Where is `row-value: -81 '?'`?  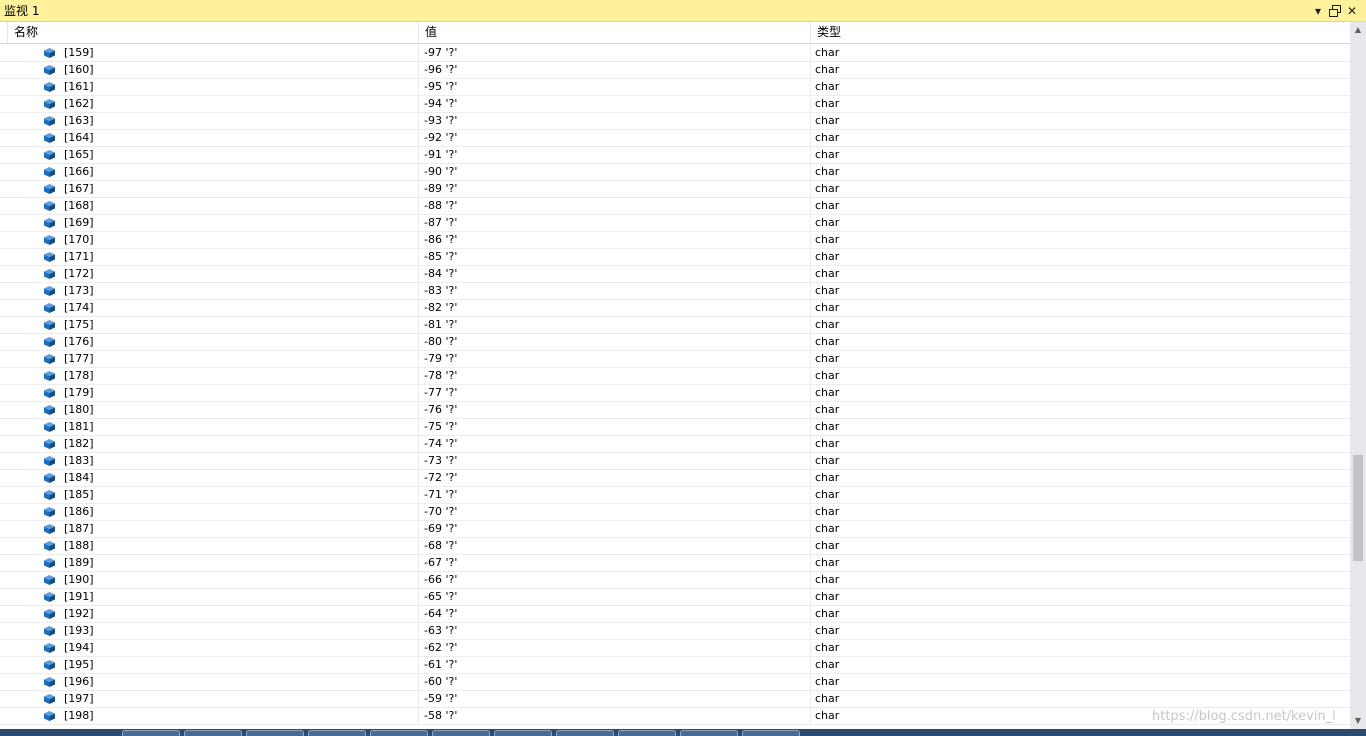
row-value: -81 '?' is located at coordinates (440, 325).